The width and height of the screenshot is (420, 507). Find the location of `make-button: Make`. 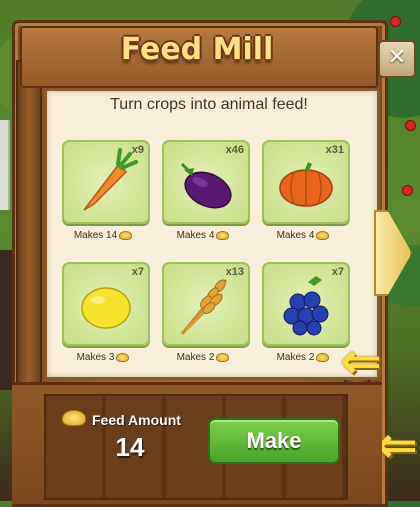

make-button: Make is located at coordinates (274, 441).